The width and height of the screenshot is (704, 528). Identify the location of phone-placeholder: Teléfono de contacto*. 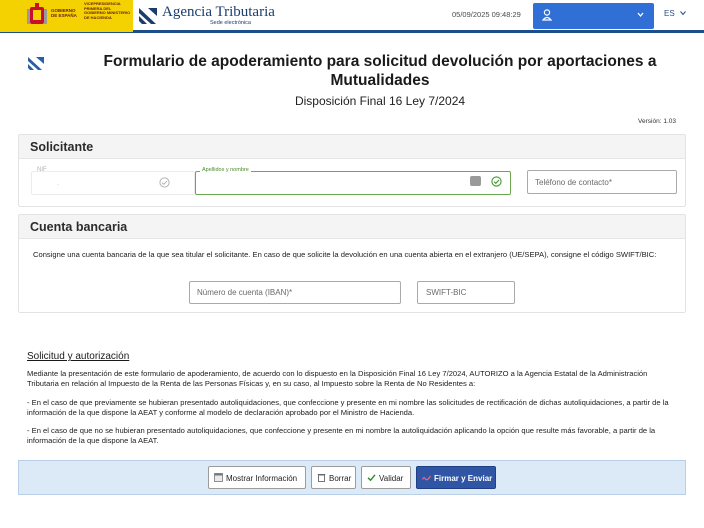
(573, 182).